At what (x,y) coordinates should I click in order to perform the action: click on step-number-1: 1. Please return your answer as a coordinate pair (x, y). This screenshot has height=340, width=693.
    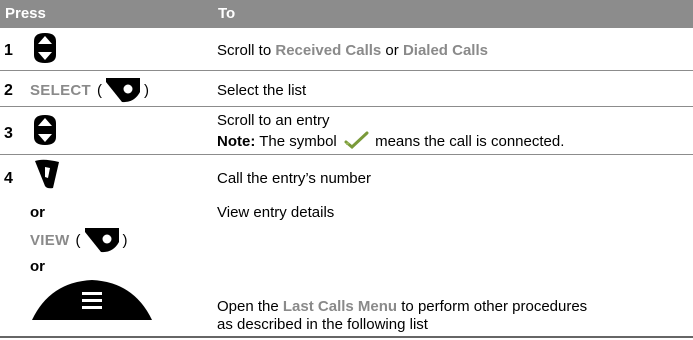
    Looking at the image, I should click on (8, 50).